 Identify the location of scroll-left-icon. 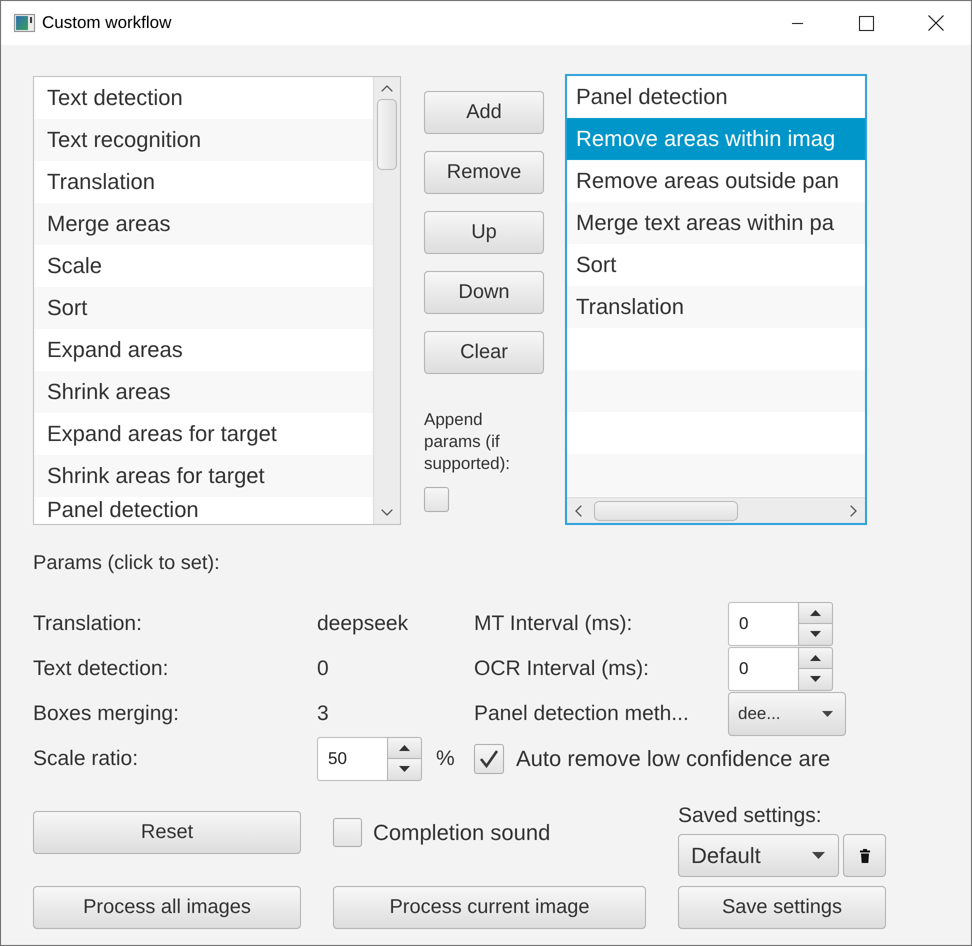
(578, 510).